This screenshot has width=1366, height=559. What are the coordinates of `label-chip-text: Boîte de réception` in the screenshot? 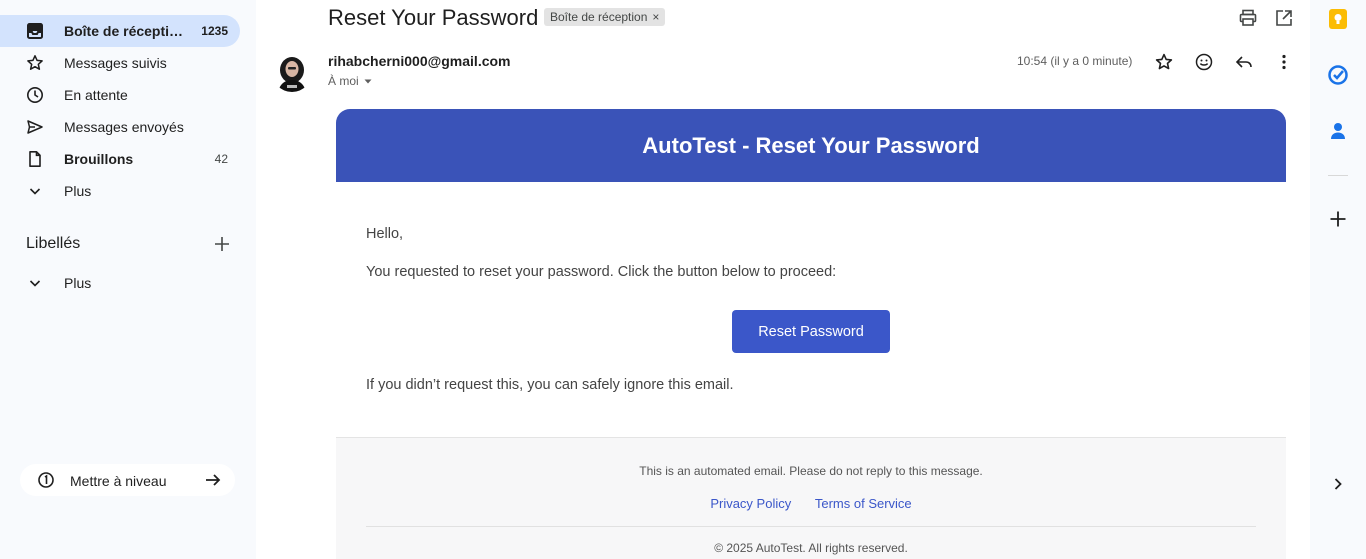 It's located at (599, 17).